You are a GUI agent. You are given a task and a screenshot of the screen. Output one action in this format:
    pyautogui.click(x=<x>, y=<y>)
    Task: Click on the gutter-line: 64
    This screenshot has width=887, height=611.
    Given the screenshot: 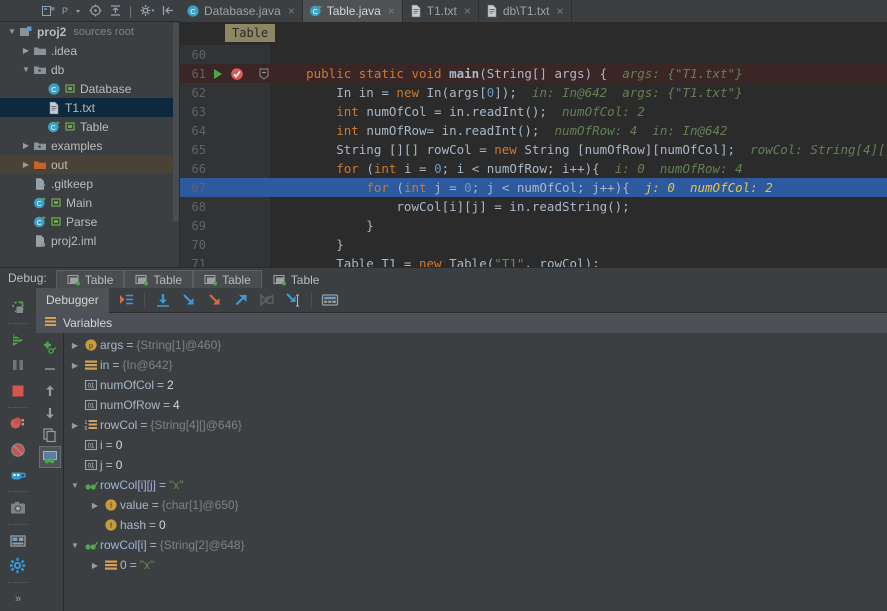 What is the action you would take?
    pyautogui.click(x=219, y=130)
    